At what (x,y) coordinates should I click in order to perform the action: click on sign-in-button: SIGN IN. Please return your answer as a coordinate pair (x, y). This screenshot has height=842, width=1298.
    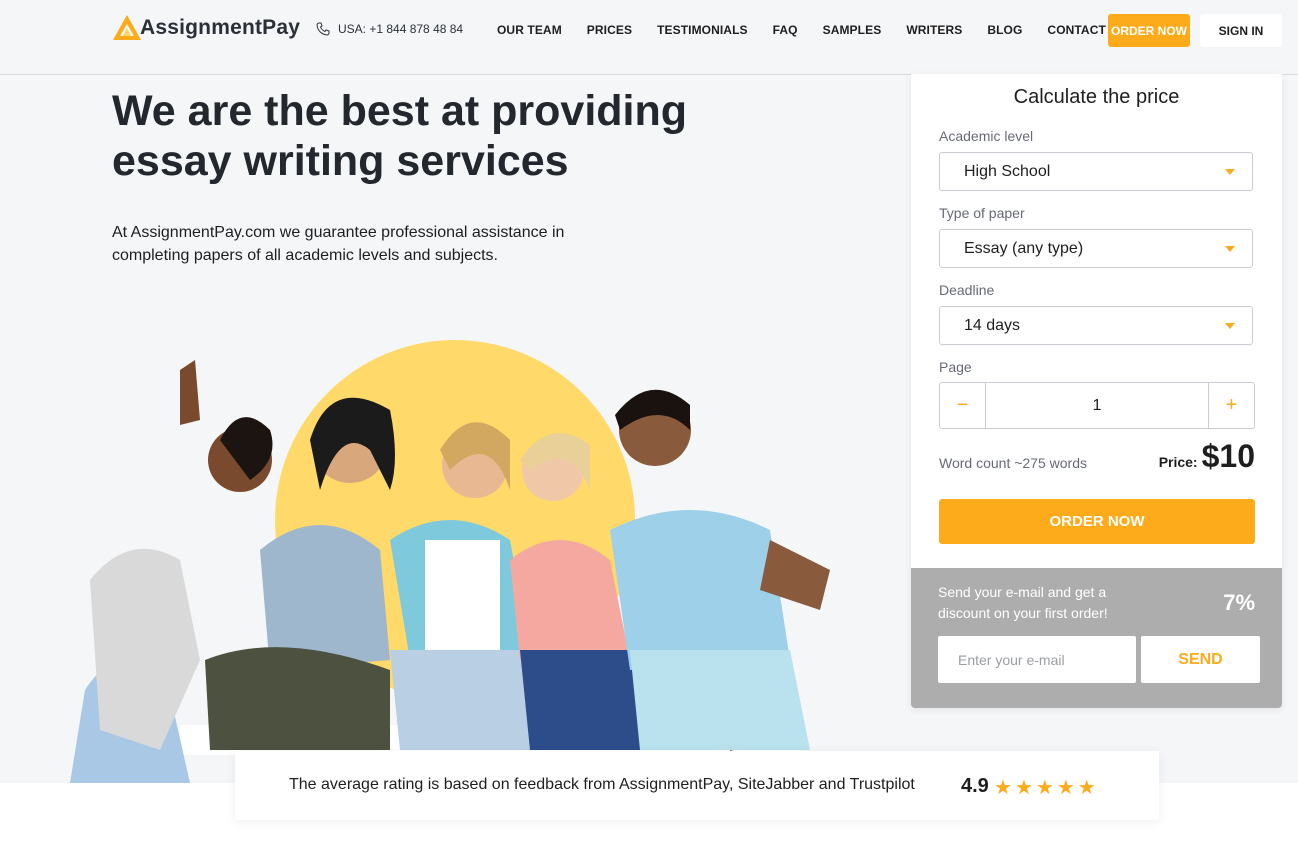
    Looking at the image, I should click on (1241, 30).